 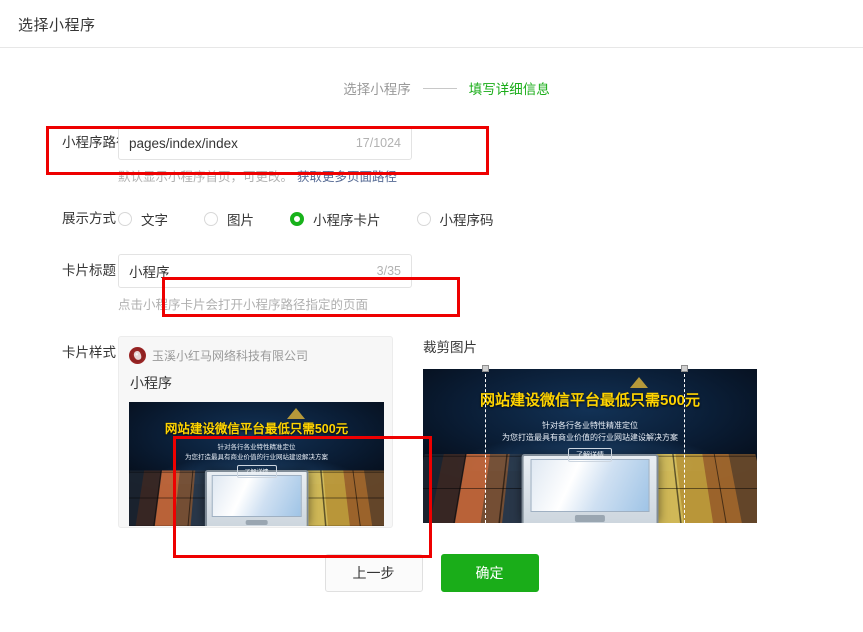 What do you see at coordinates (347, 220) in the screenshot?
I see `radio-label-miniprogram-card: 小程序卡片` at bounding box center [347, 220].